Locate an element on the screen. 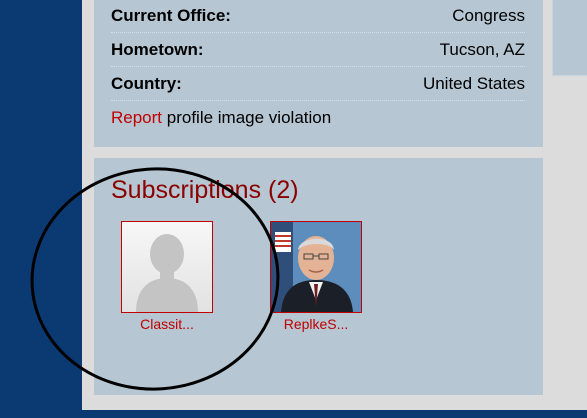  report-violation-line: Report profile image violation is located at coordinates (221, 118).